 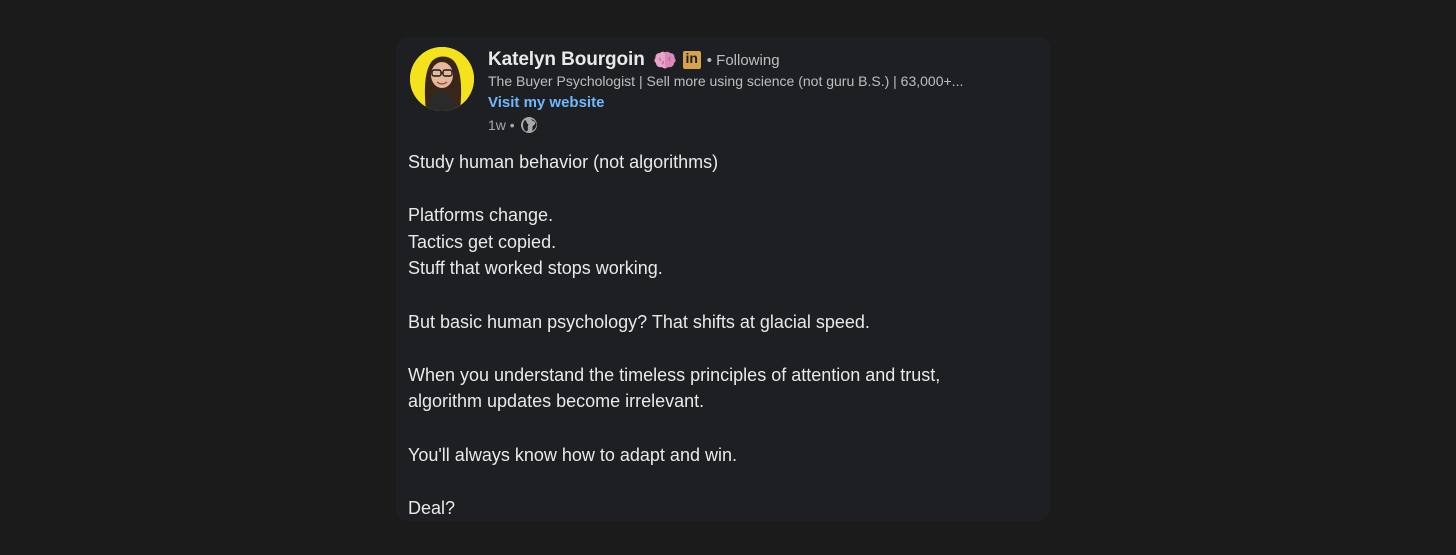 What do you see at coordinates (535, 268) in the screenshot?
I see `post-line: Stuff that worked stops working.` at bounding box center [535, 268].